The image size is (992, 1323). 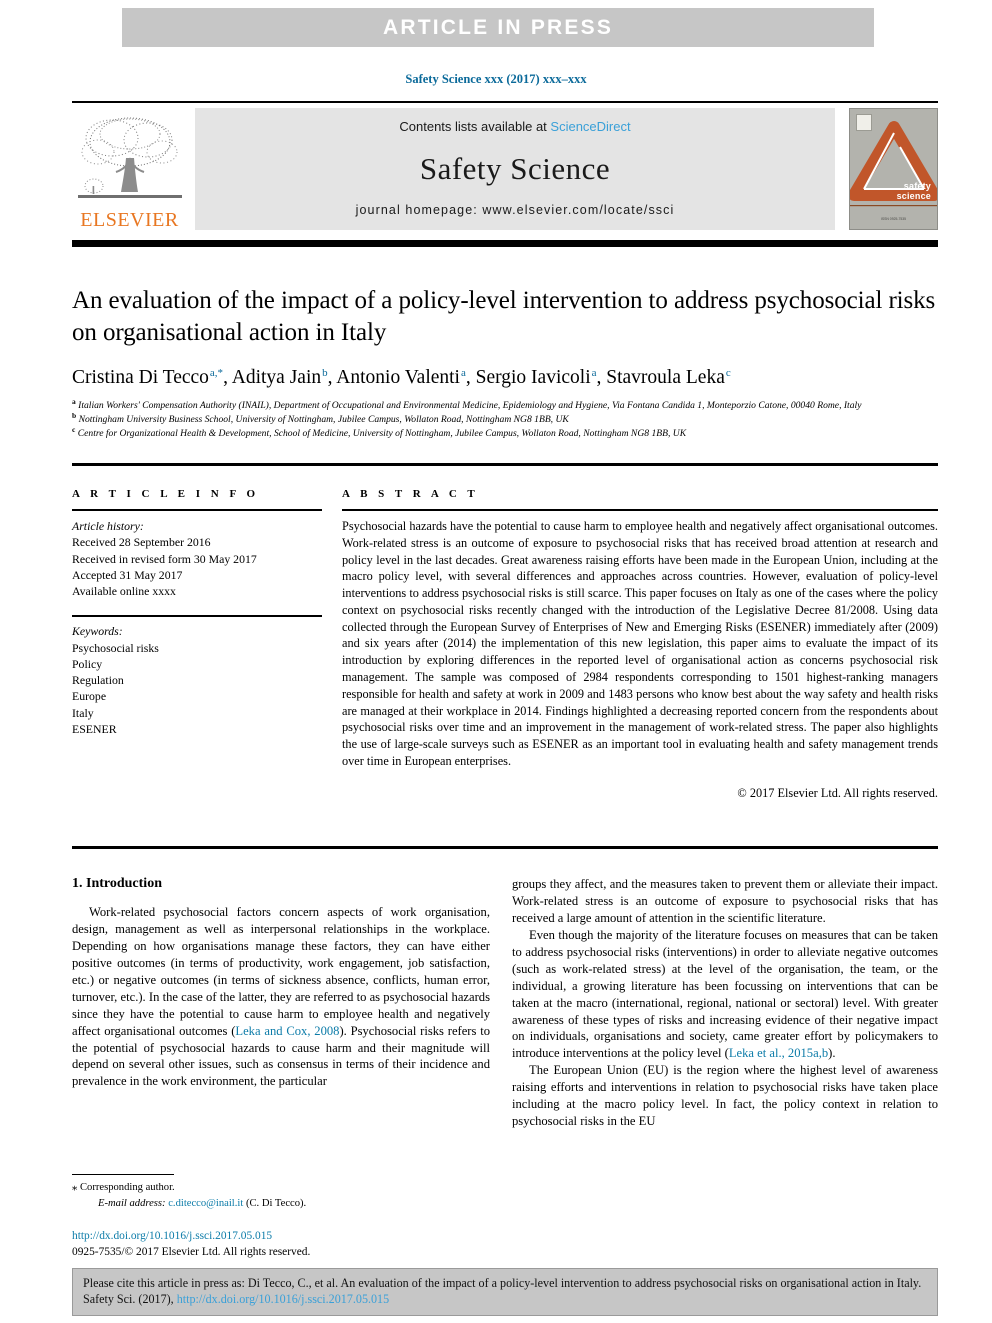 I want to click on article-info-heading: A R T I C L E I N F O, so click(x=166, y=494).